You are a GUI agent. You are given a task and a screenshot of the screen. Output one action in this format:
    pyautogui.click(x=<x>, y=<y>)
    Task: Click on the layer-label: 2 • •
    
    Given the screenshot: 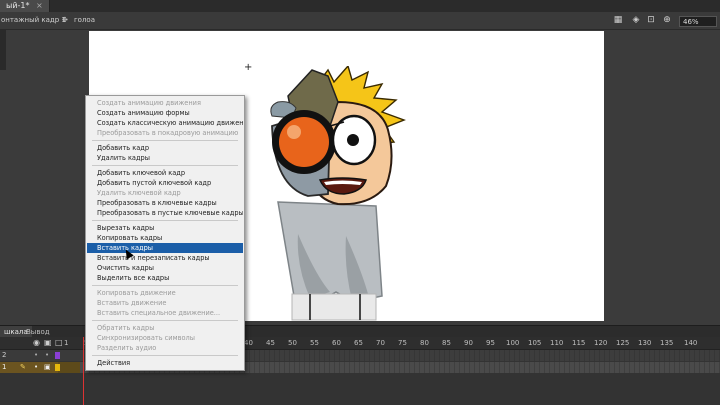 What is the action you would take?
    pyautogui.click(x=30, y=355)
    